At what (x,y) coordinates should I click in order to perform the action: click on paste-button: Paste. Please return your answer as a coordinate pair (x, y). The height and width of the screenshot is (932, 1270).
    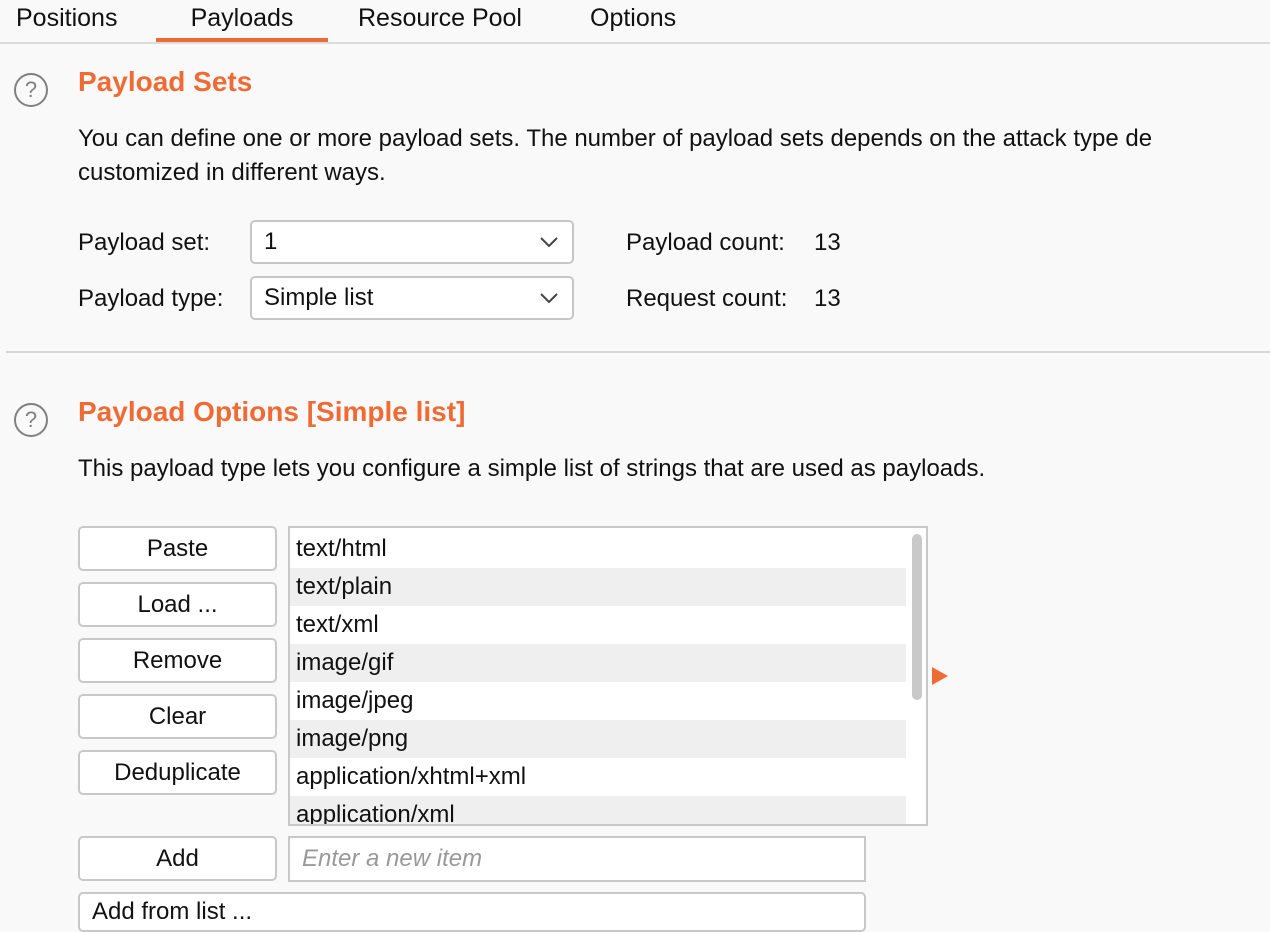
    Looking at the image, I should click on (177, 548).